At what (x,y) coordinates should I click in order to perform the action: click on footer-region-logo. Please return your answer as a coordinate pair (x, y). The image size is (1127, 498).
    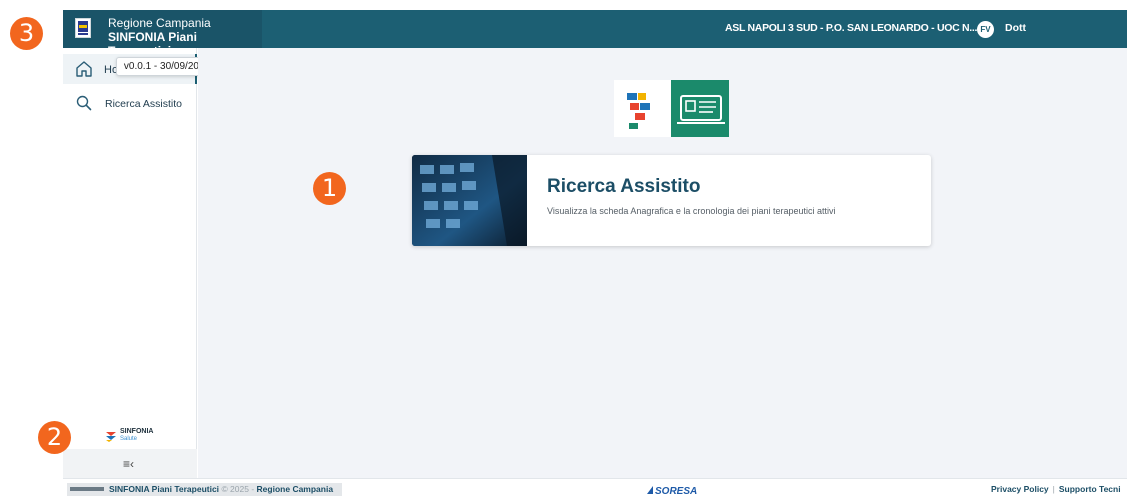
    Looking at the image, I should click on (87, 489).